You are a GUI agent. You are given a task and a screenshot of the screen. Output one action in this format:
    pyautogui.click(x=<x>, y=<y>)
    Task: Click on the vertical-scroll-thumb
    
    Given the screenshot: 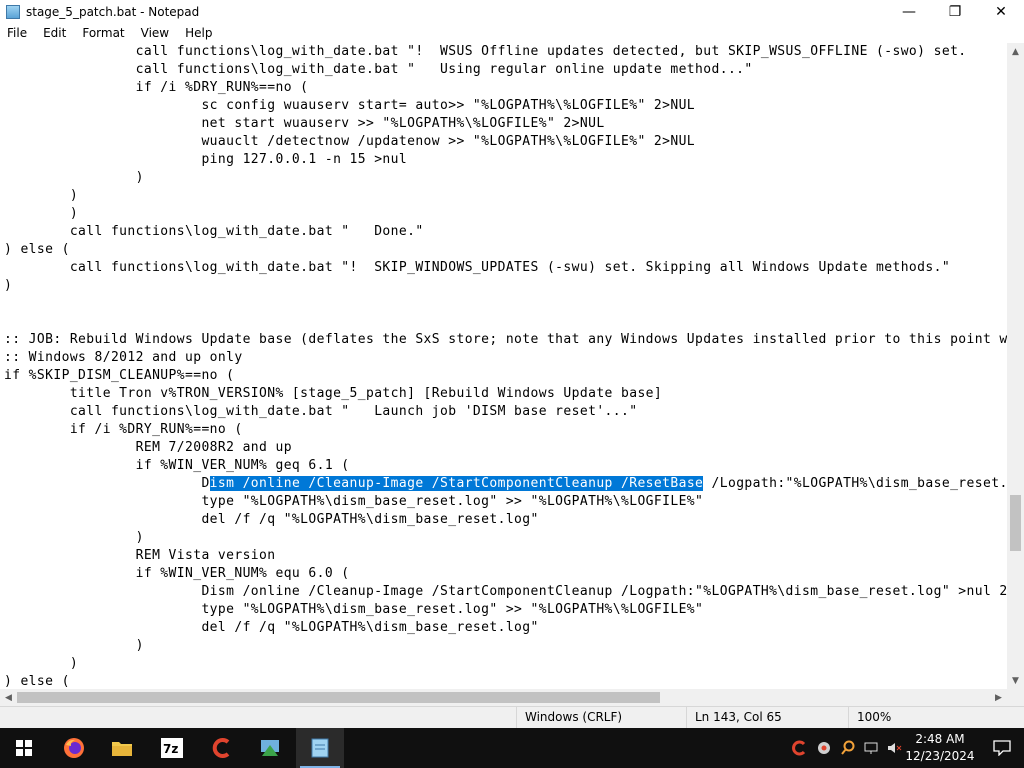 What is the action you would take?
    pyautogui.click(x=1015, y=523)
    